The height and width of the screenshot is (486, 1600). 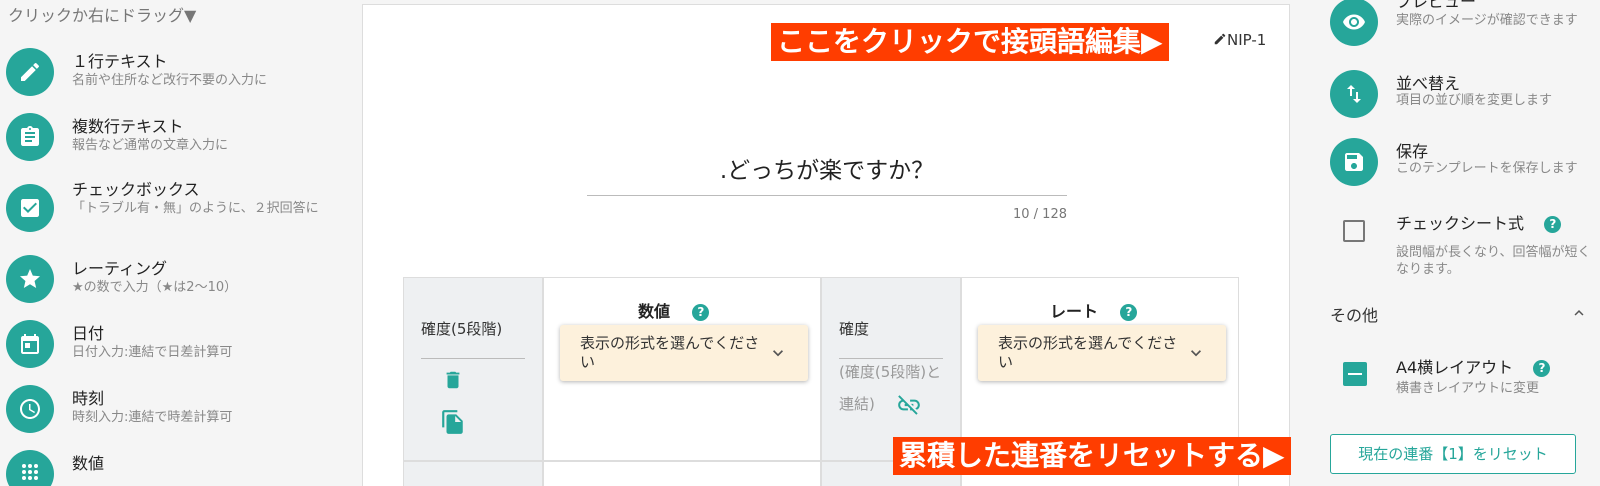 I want to click on question-title-input: .どっちが楽ですか？, so click(x=827, y=168).